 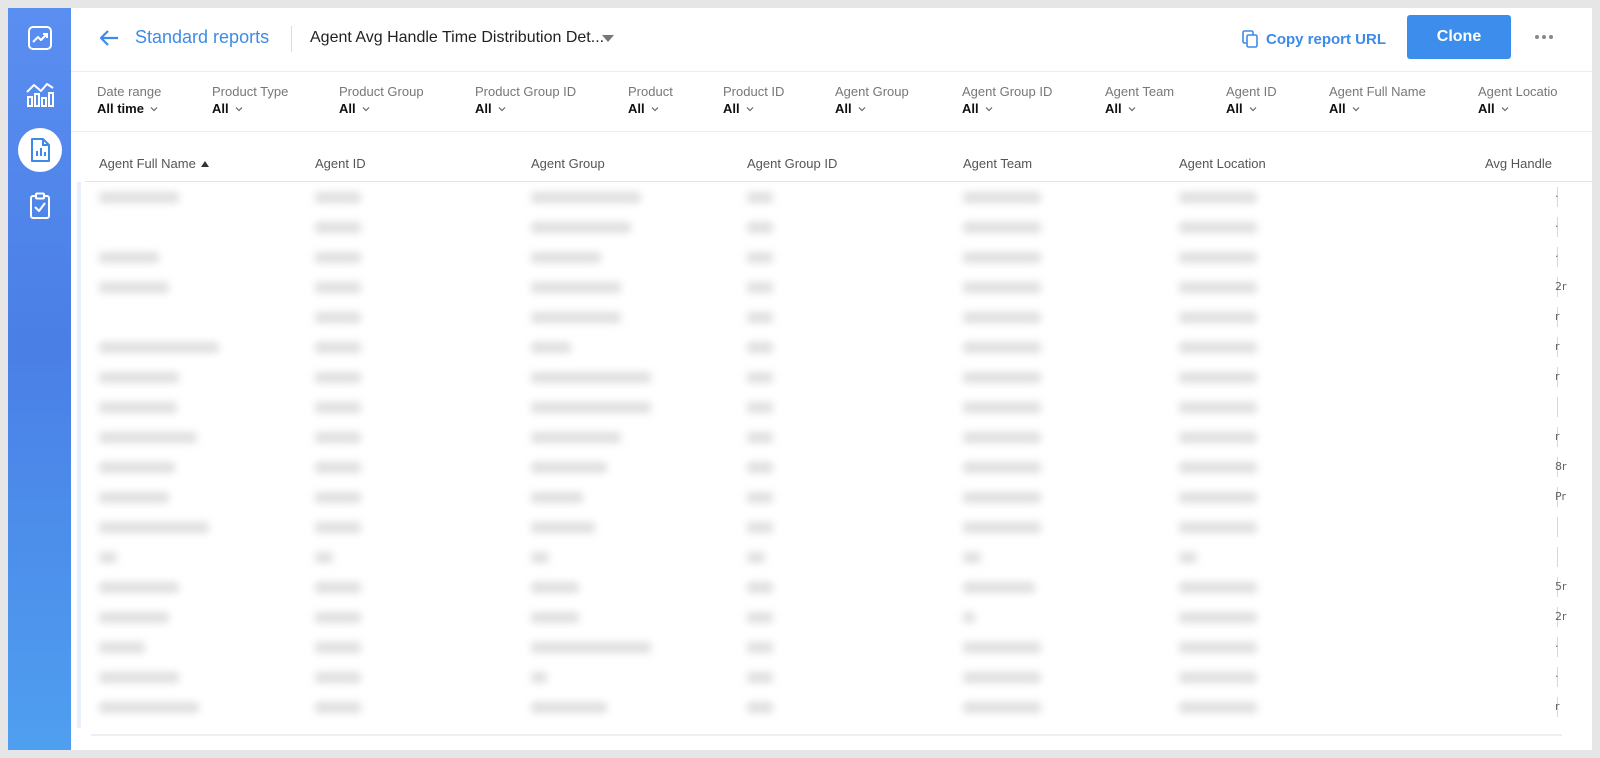 I want to click on filter-product: Product All, so click(x=650, y=101).